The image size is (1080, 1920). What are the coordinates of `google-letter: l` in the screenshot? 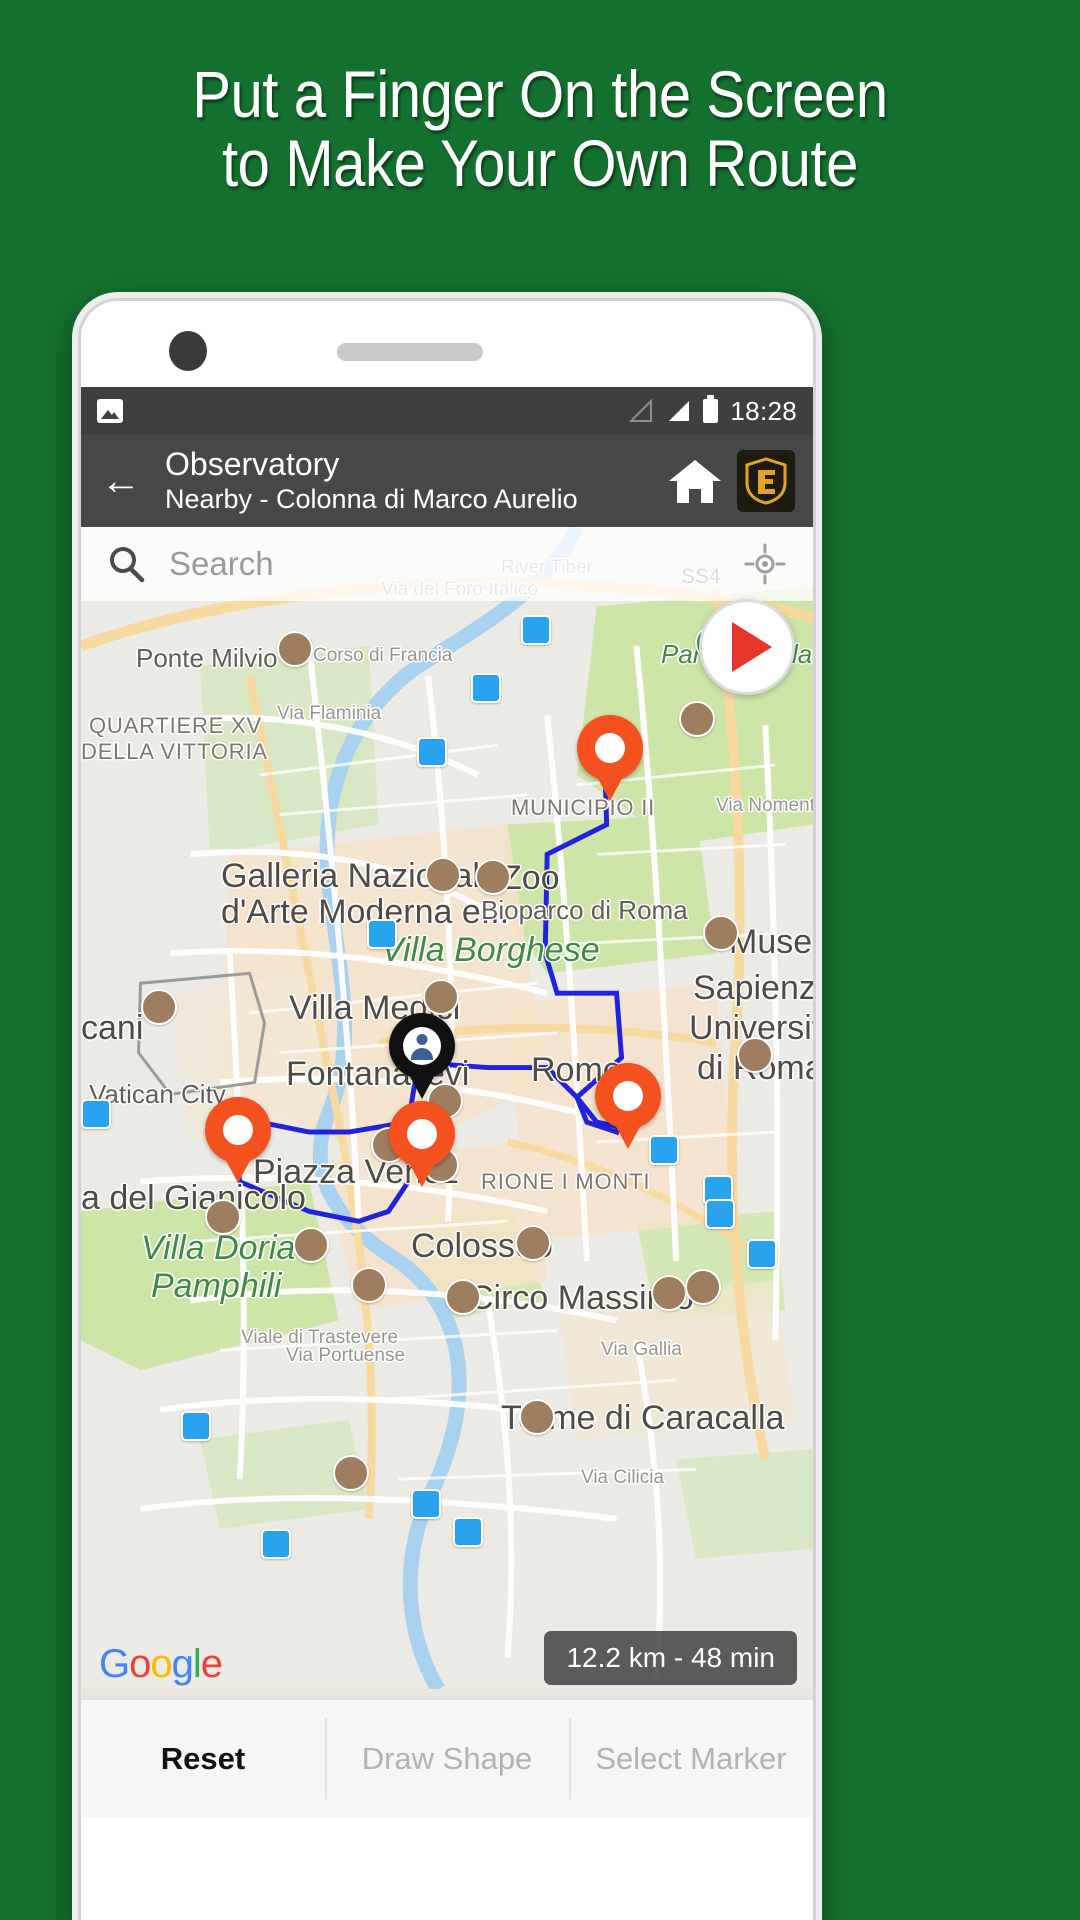 It's located at (197, 1664).